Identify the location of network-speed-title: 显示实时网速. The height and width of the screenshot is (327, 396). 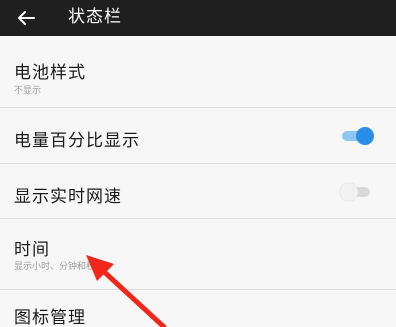
(68, 197).